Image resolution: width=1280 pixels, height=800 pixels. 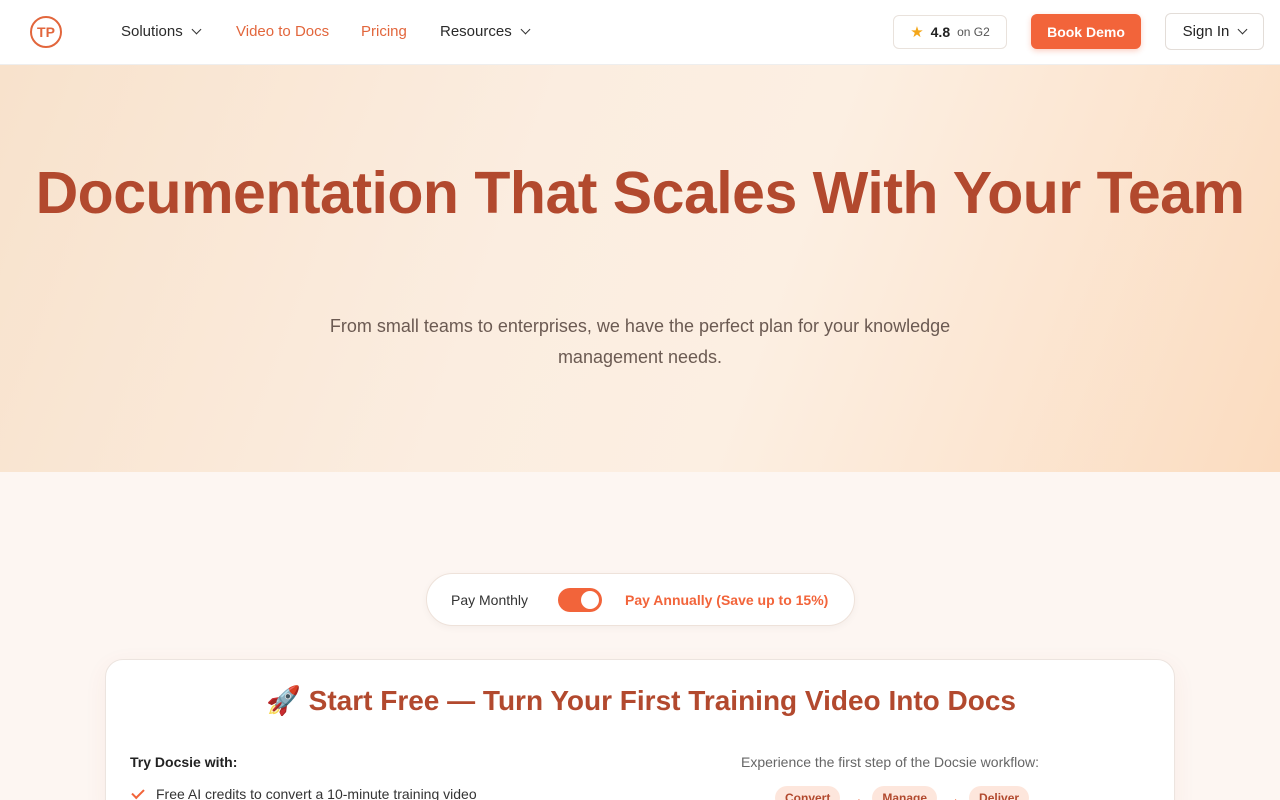 What do you see at coordinates (1086, 31) in the screenshot?
I see `book-demo-button: Book Demo` at bounding box center [1086, 31].